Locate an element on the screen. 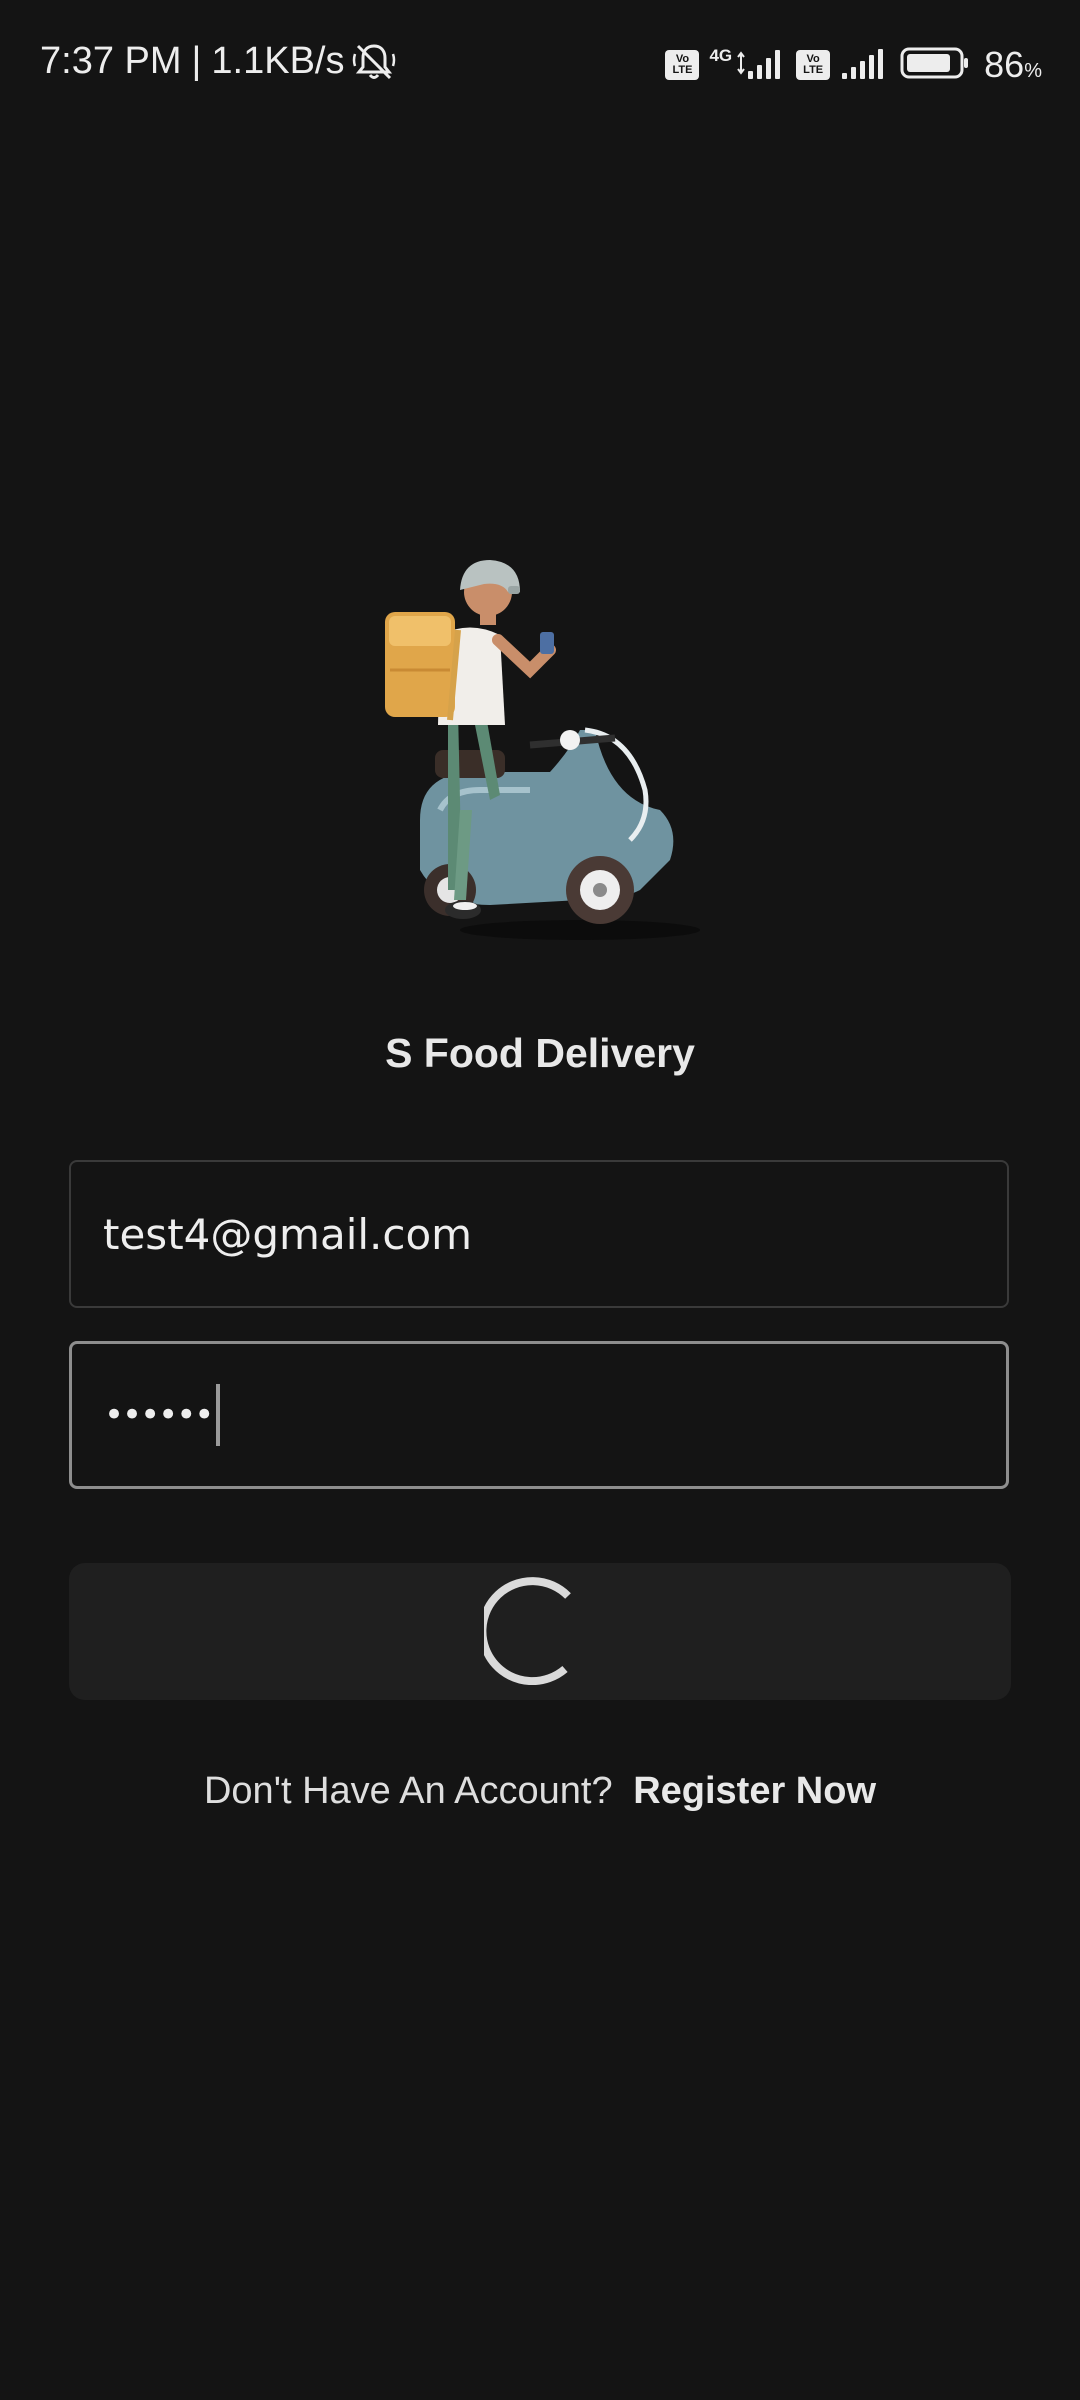 This screenshot has width=1080, height=2400. spinner-icon is located at coordinates (537, 1631).